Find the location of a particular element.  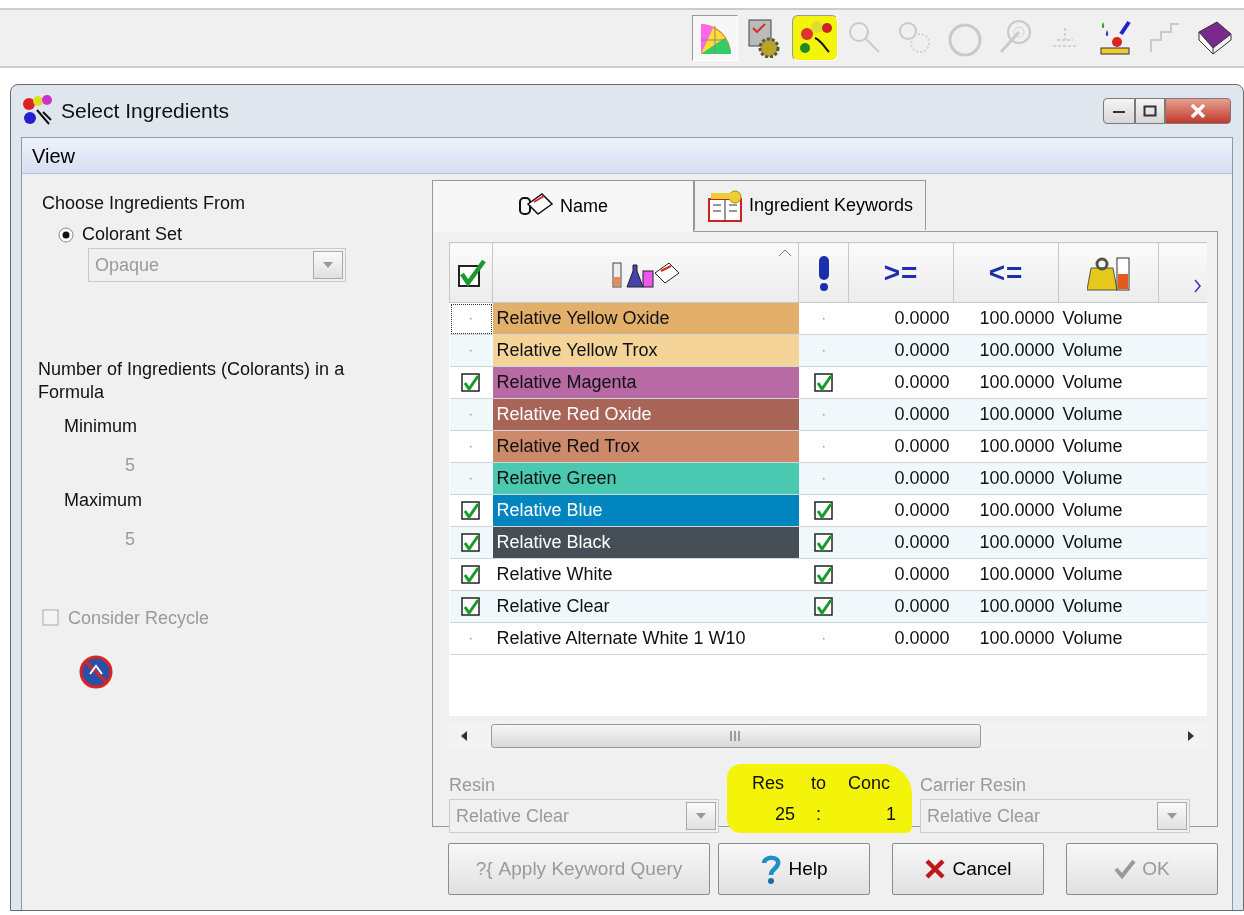

check-icon is located at coordinates (1125, 869).